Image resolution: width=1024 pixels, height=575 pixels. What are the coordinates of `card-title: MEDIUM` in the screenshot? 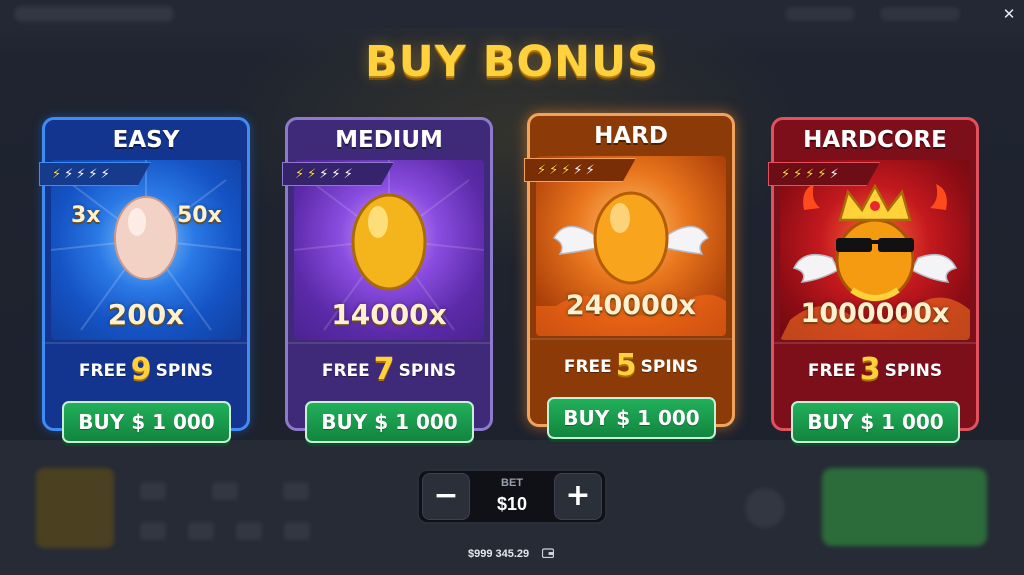 It's located at (389, 140).